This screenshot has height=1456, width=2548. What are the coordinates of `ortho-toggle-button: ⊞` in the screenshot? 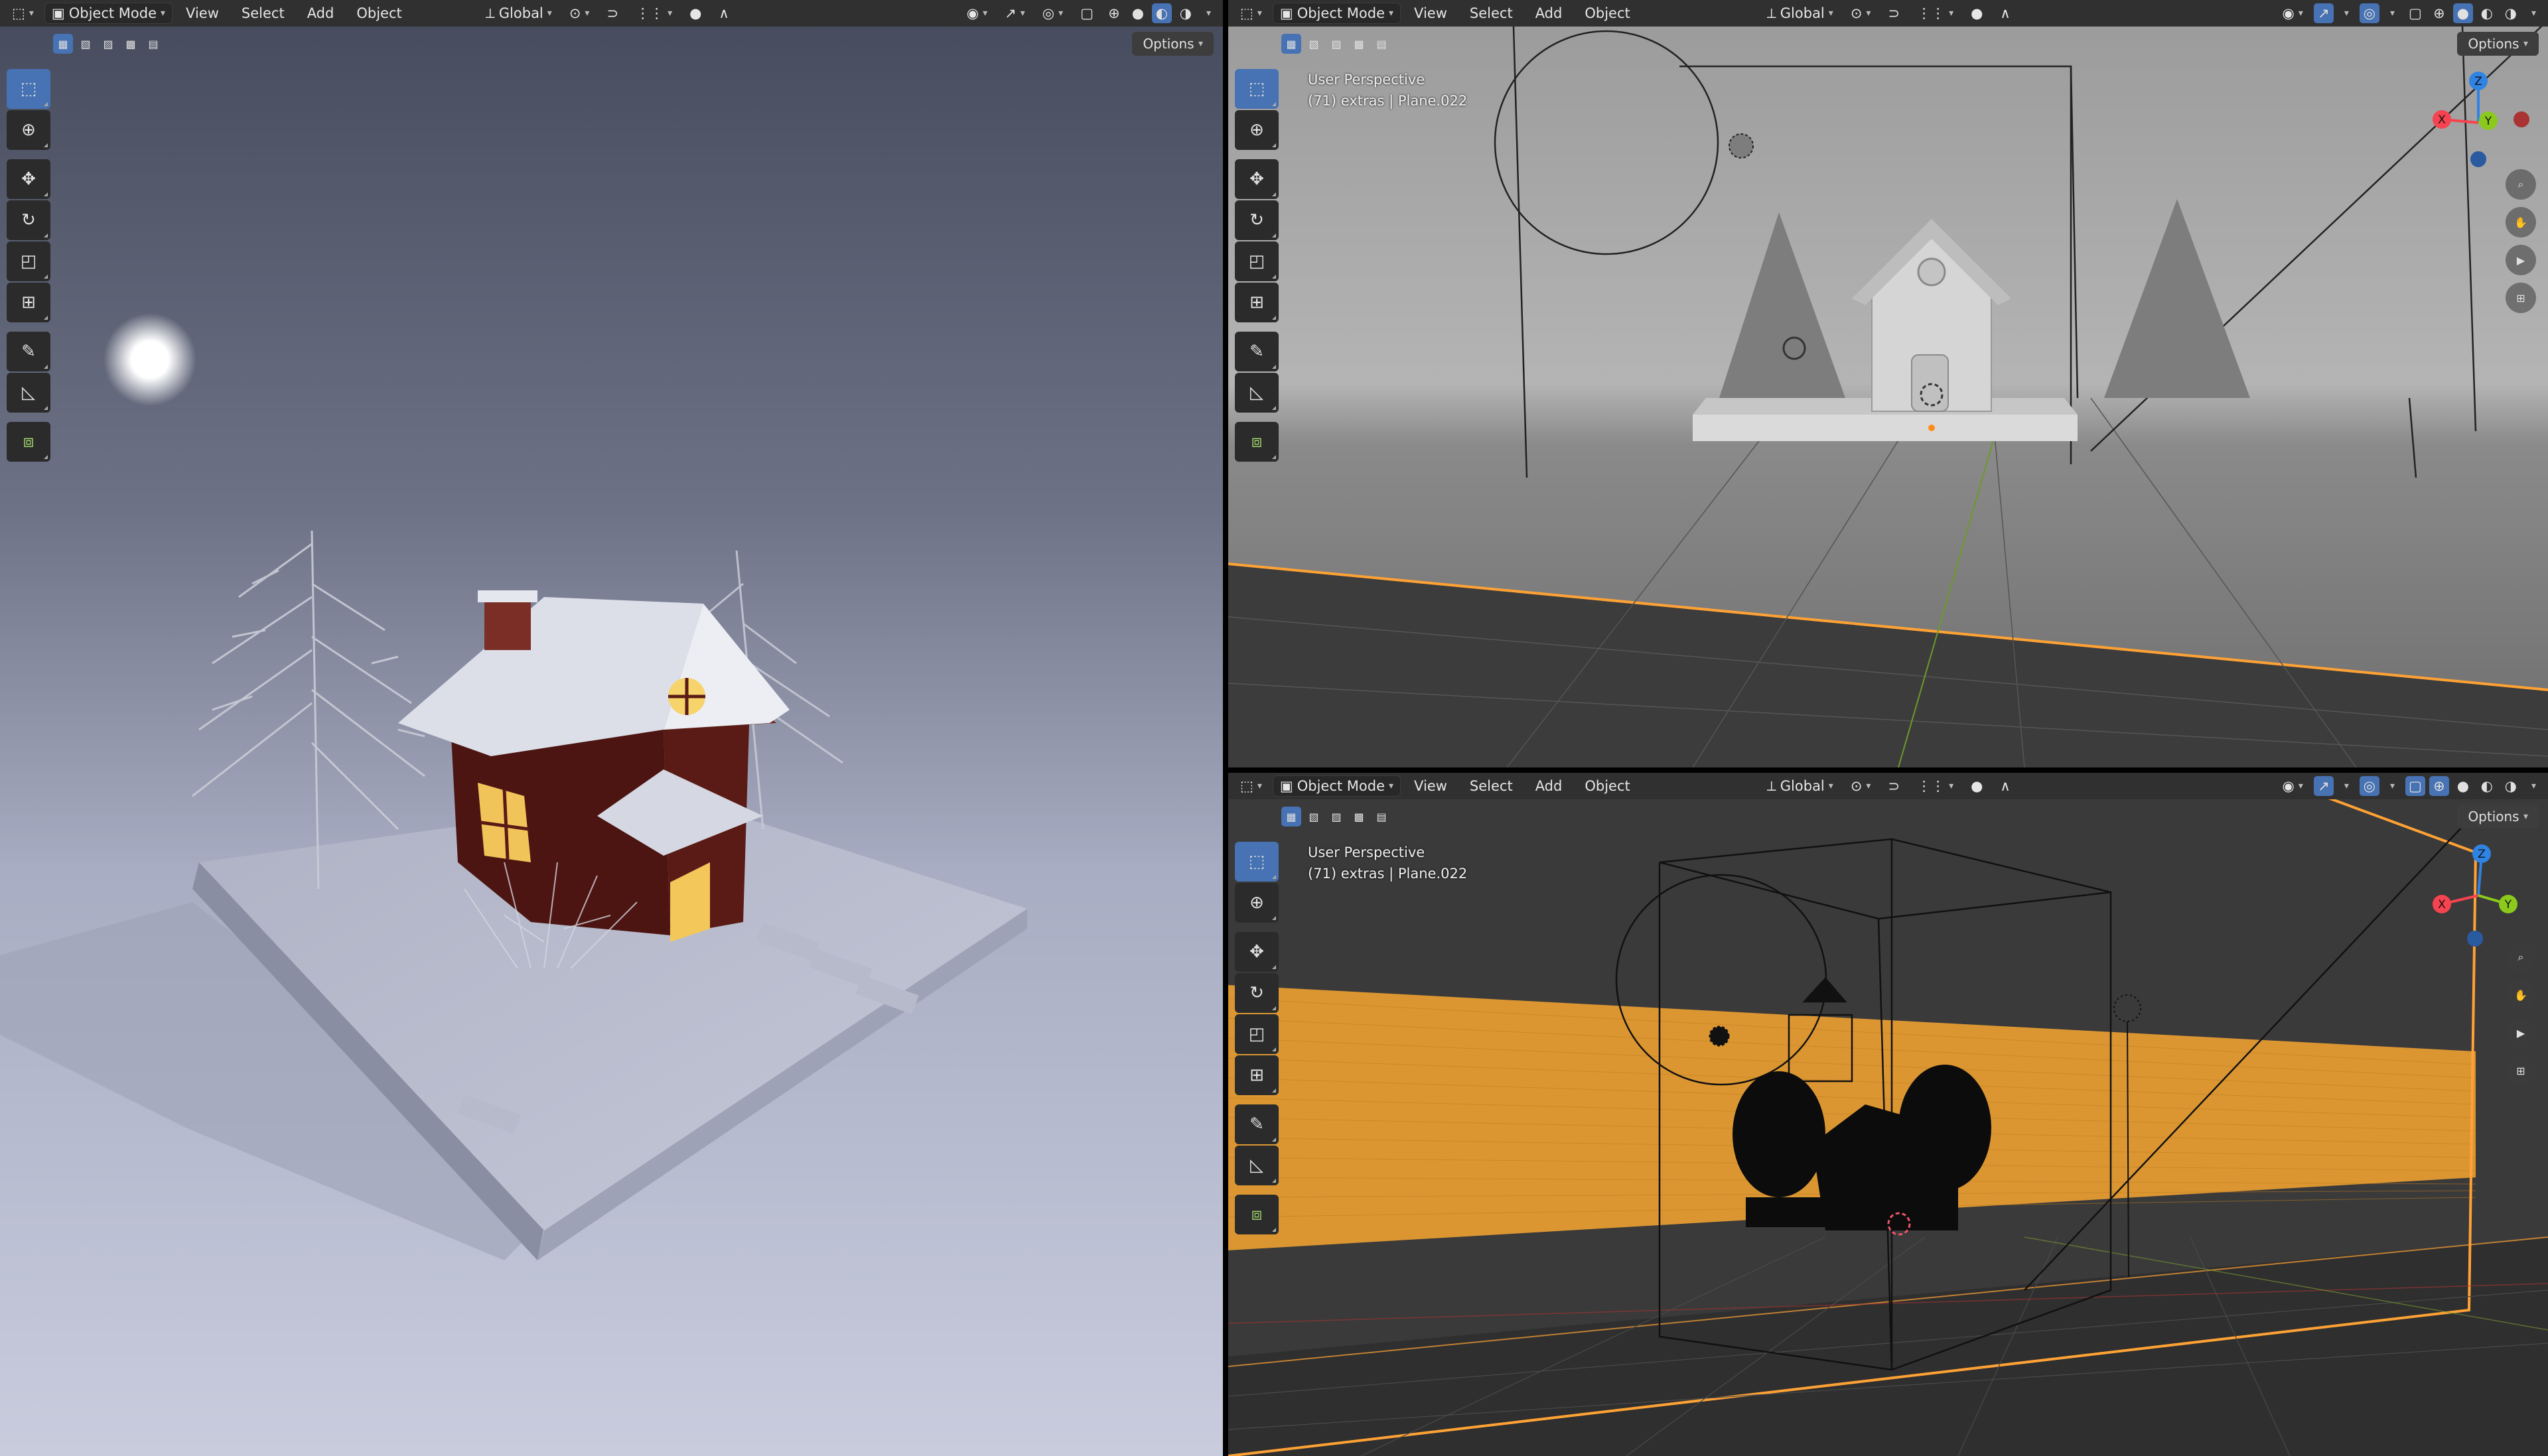 It's located at (2521, 1070).